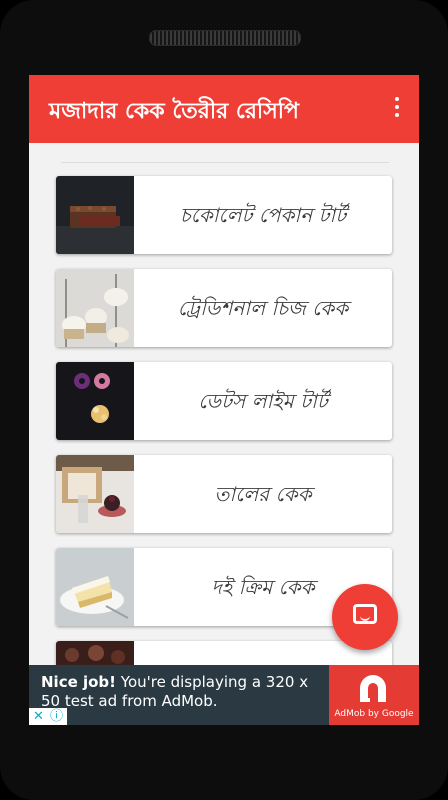 The height and width of the screenshot is (800, 448). I want to click on app-bar: মজাদার কেক তৈরীর রেসিপি, so click(224, 109).